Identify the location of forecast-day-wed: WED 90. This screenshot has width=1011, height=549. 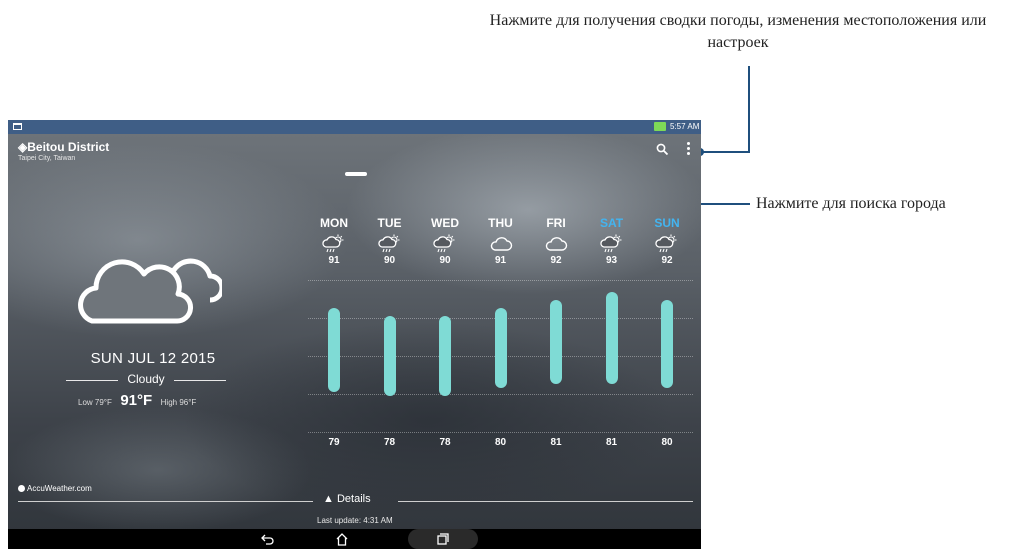
(445, 241).